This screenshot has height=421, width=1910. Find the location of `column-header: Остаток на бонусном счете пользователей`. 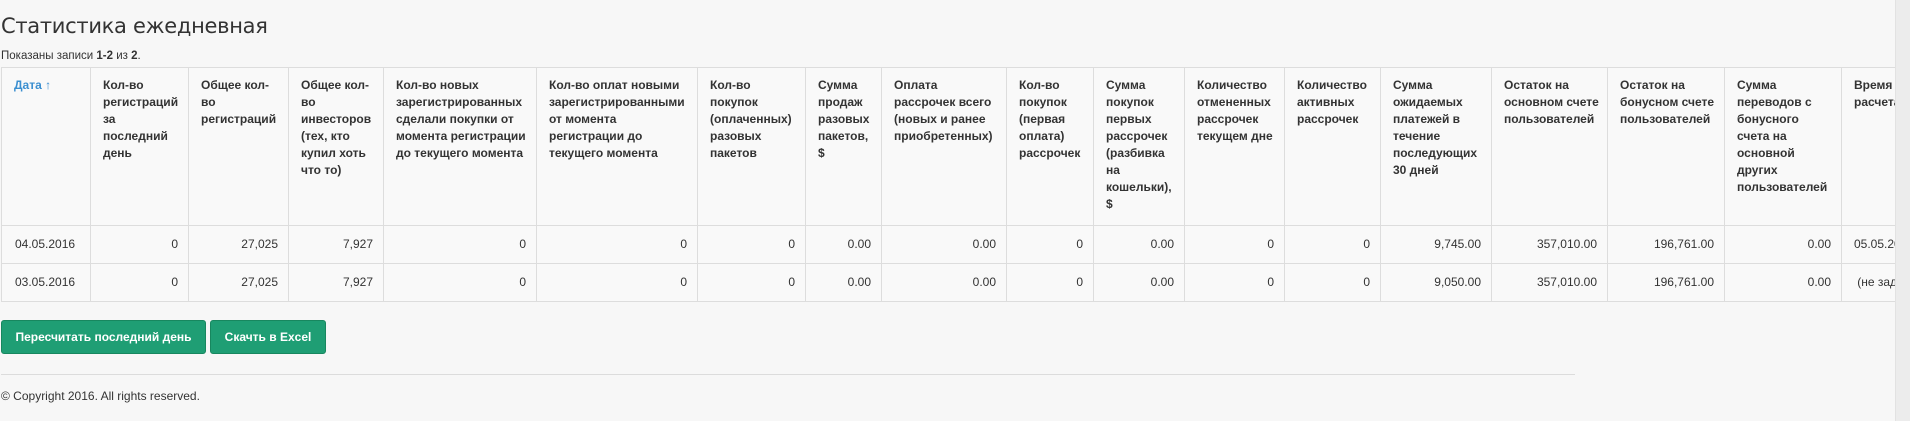

column-header: Остаток на бонусном счете пользователей is located at coordinates (1666, 146).